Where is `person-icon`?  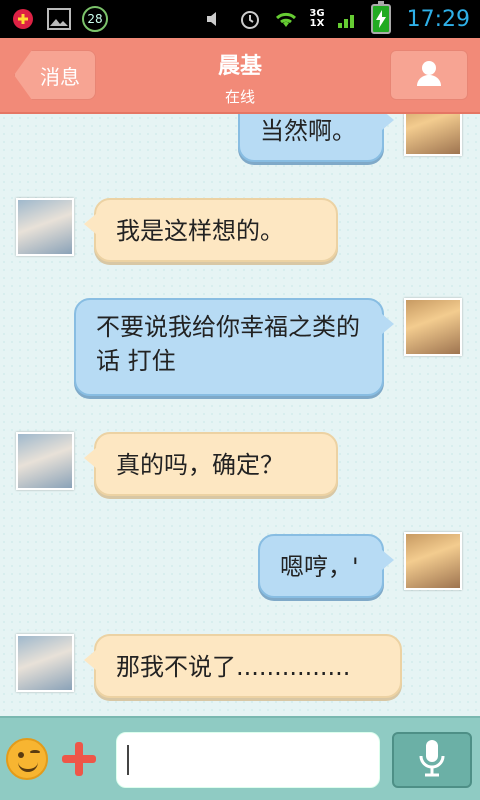
person-icon is located at coordinates (429, 75).